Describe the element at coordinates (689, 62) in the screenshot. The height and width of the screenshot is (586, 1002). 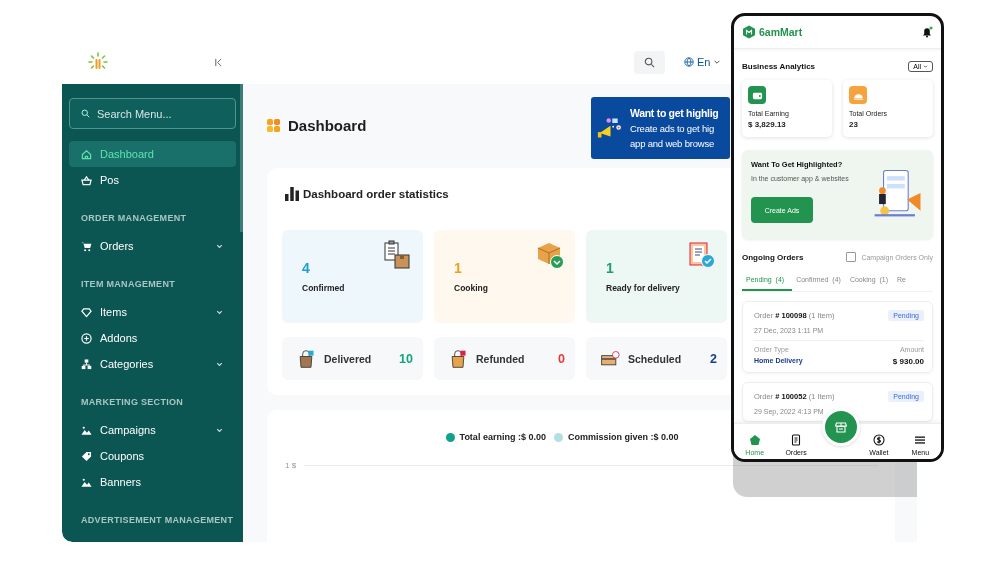
I see `globe-icon` at that location.